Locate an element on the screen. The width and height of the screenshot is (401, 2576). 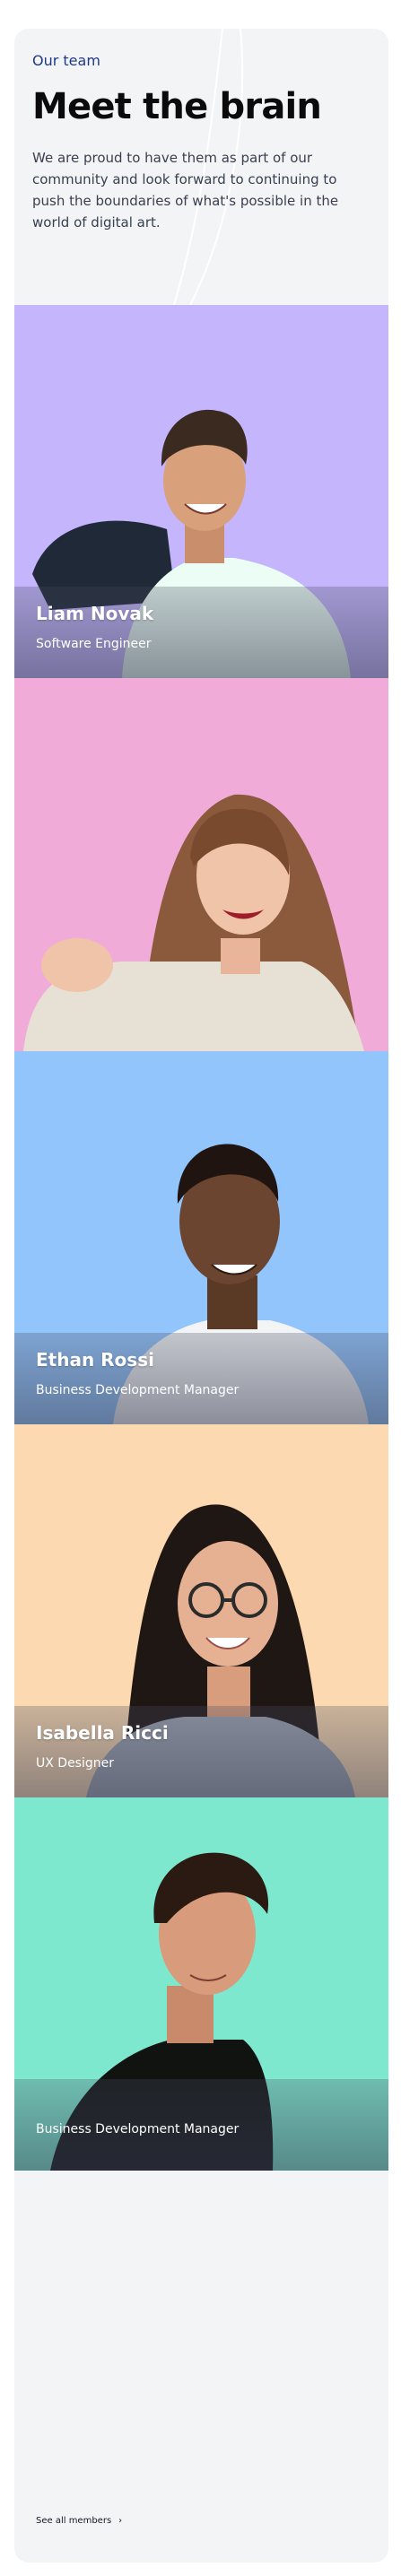
section-title: Meet the brain is located at coordinates (177, 106).